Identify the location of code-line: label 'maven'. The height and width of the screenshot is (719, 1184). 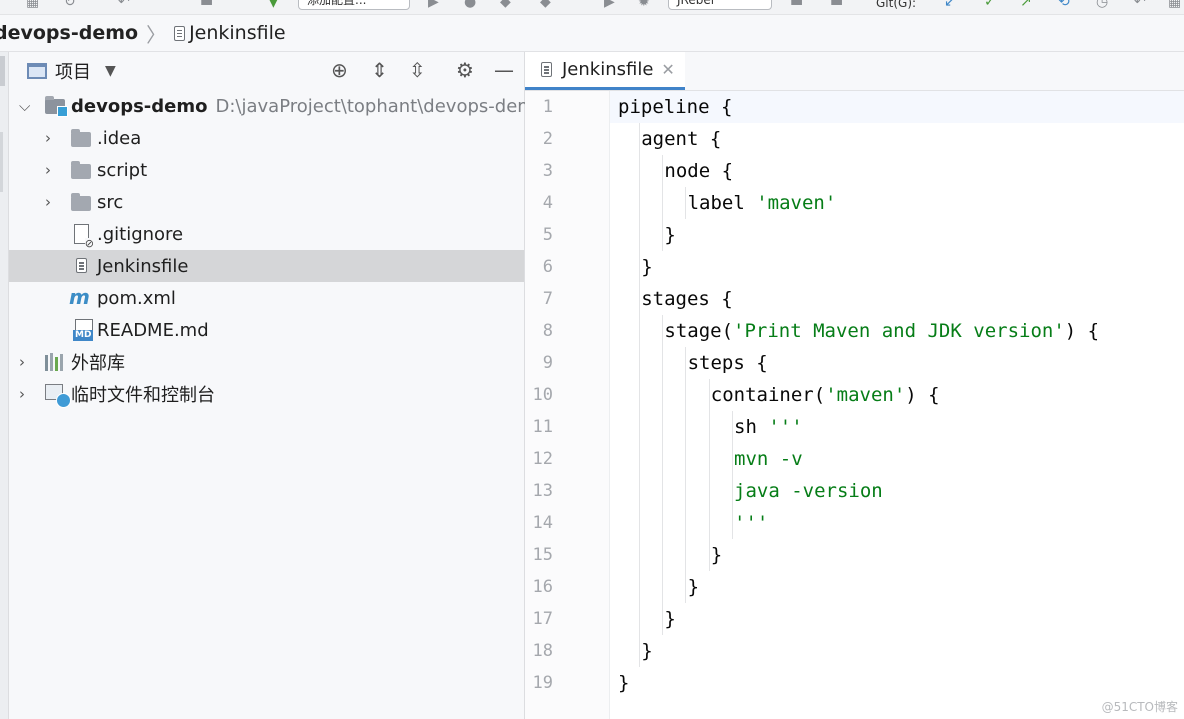
(897, 203).